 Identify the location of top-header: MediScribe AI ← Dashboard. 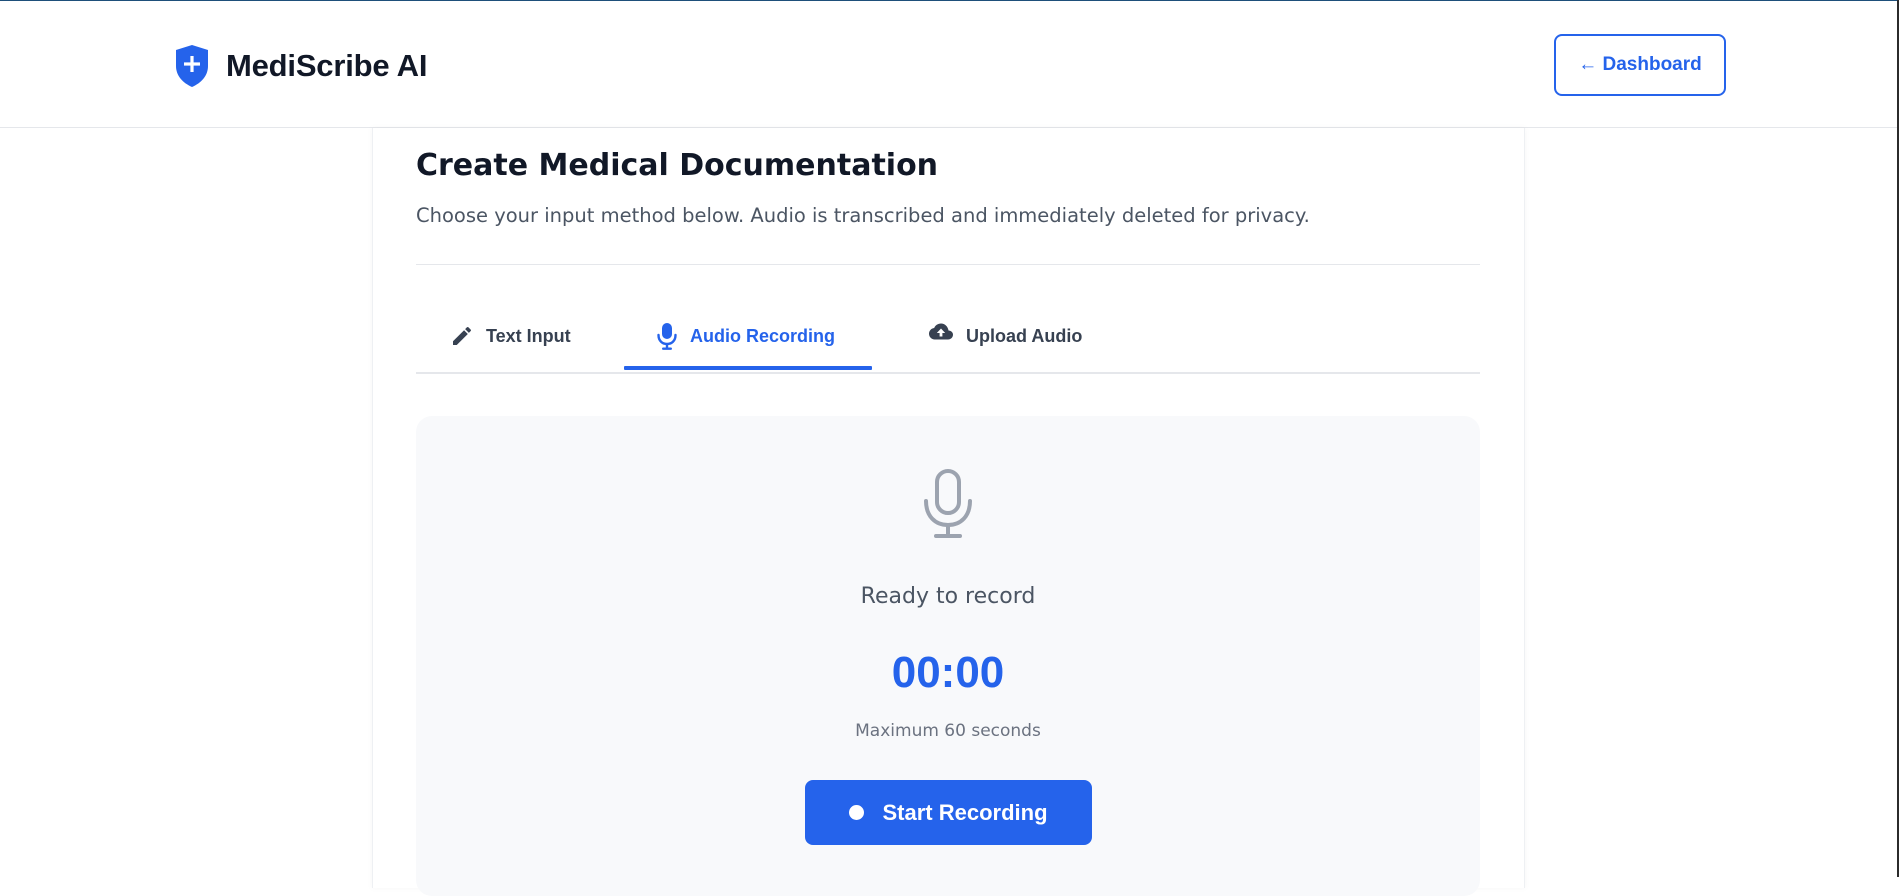
(948, 64).